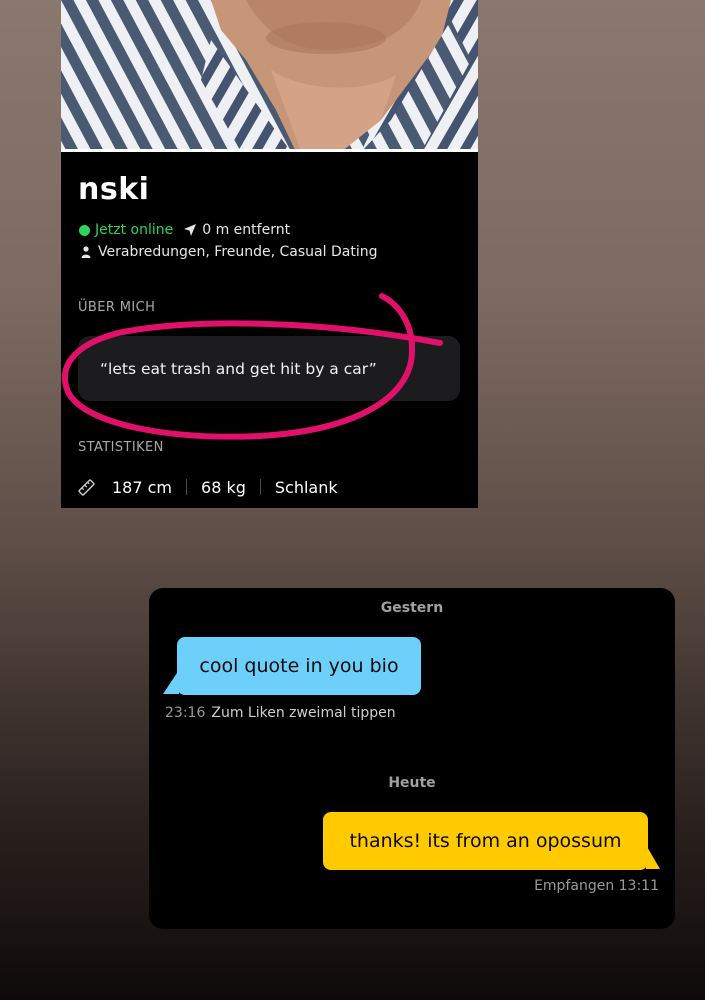 Image resolution: width=705 pixels, height=1000 pixels. I want to click on ruler-icon, so click(86, 487).